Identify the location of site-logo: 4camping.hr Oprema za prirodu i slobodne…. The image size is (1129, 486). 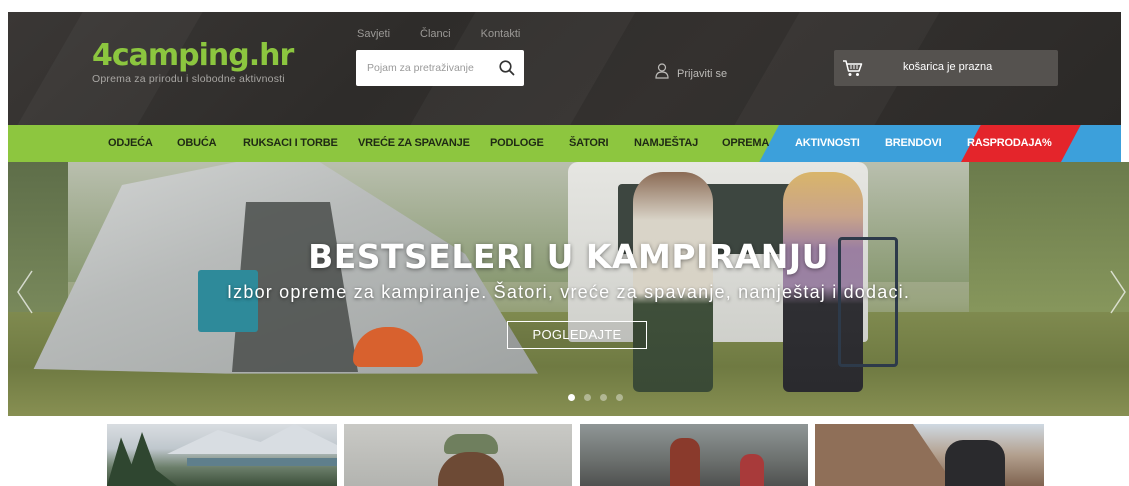
(193, 62).